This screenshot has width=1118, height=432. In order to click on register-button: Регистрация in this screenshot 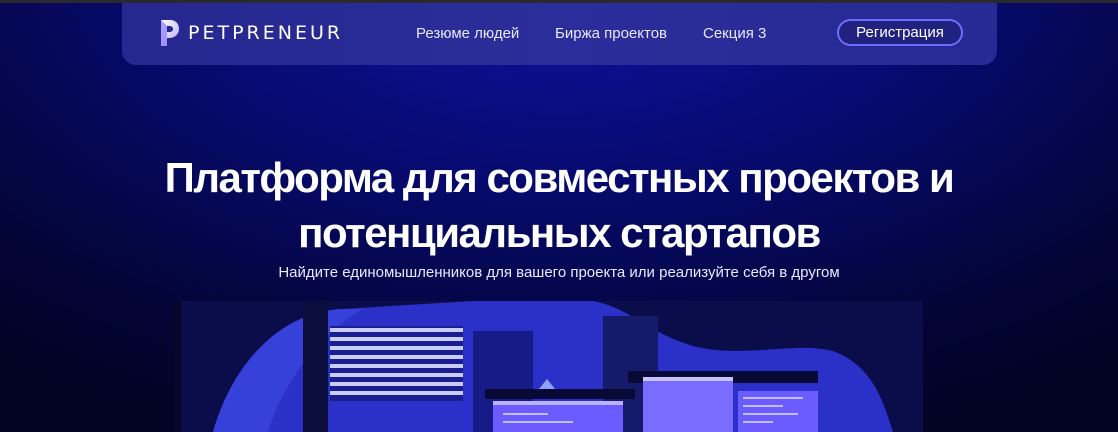, I will do `click(900, 32)`.